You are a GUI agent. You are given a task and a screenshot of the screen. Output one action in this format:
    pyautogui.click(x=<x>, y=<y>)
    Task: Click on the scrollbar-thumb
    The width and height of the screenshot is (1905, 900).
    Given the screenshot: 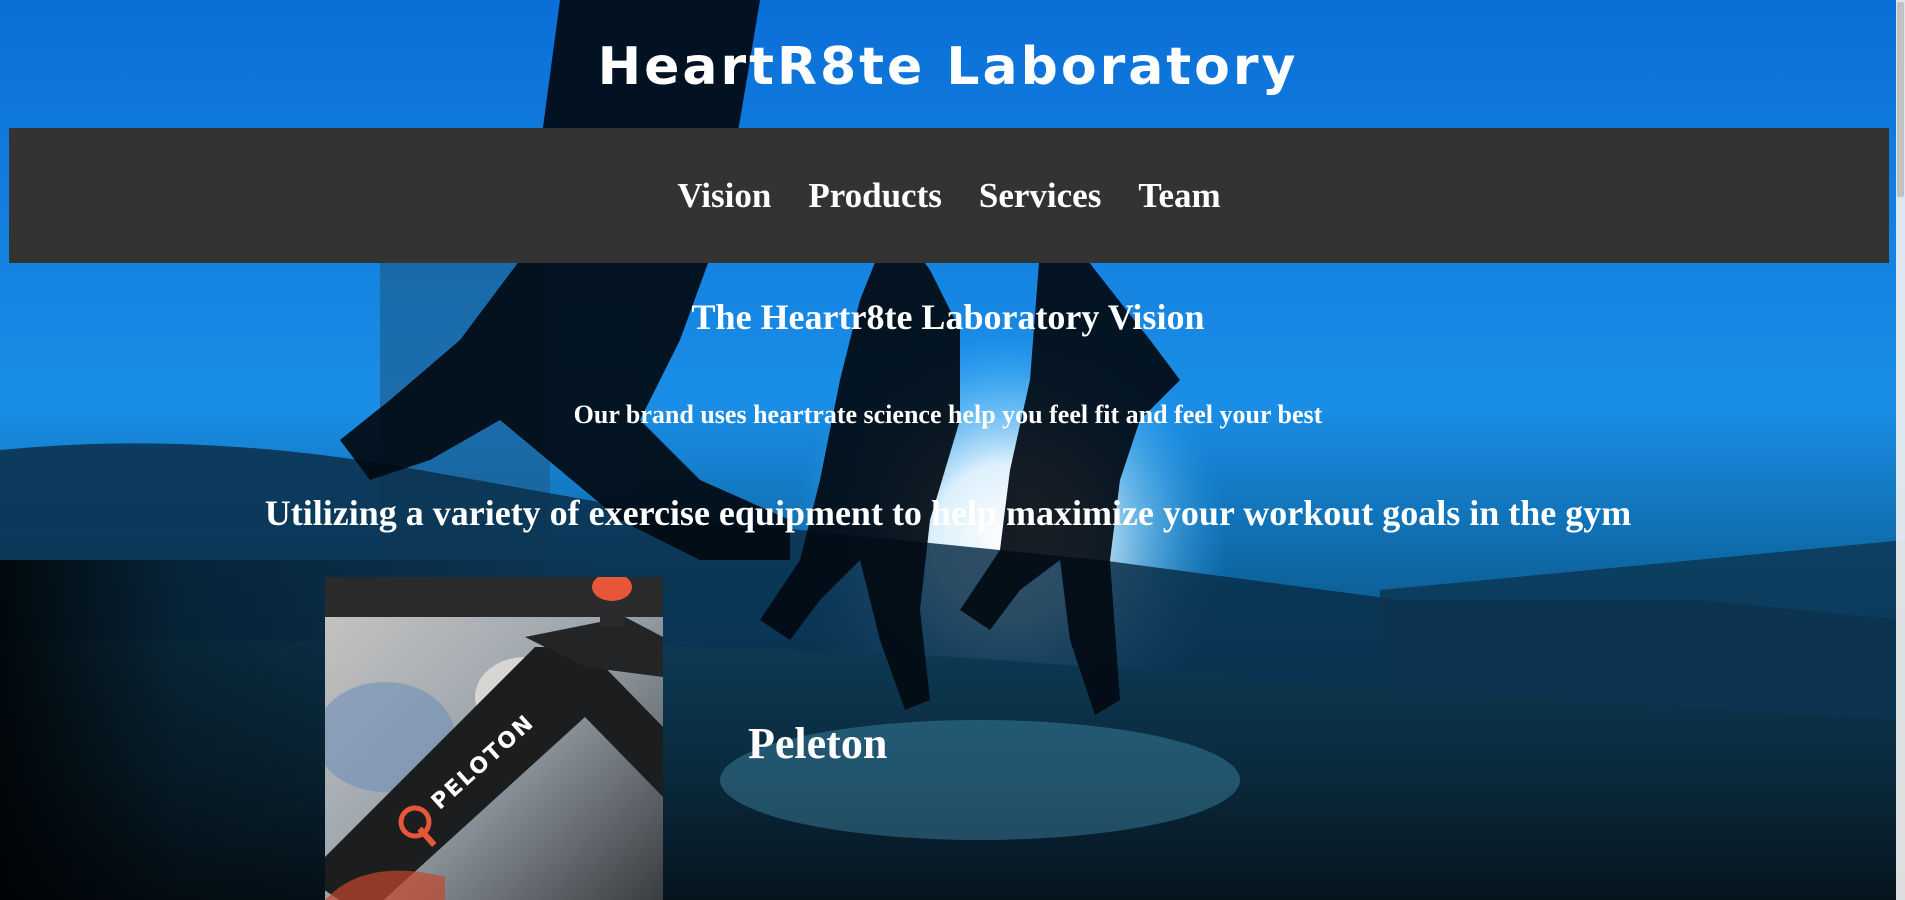 What is the action you would take?
    pyautogui.click(x=1900, y=99)
    